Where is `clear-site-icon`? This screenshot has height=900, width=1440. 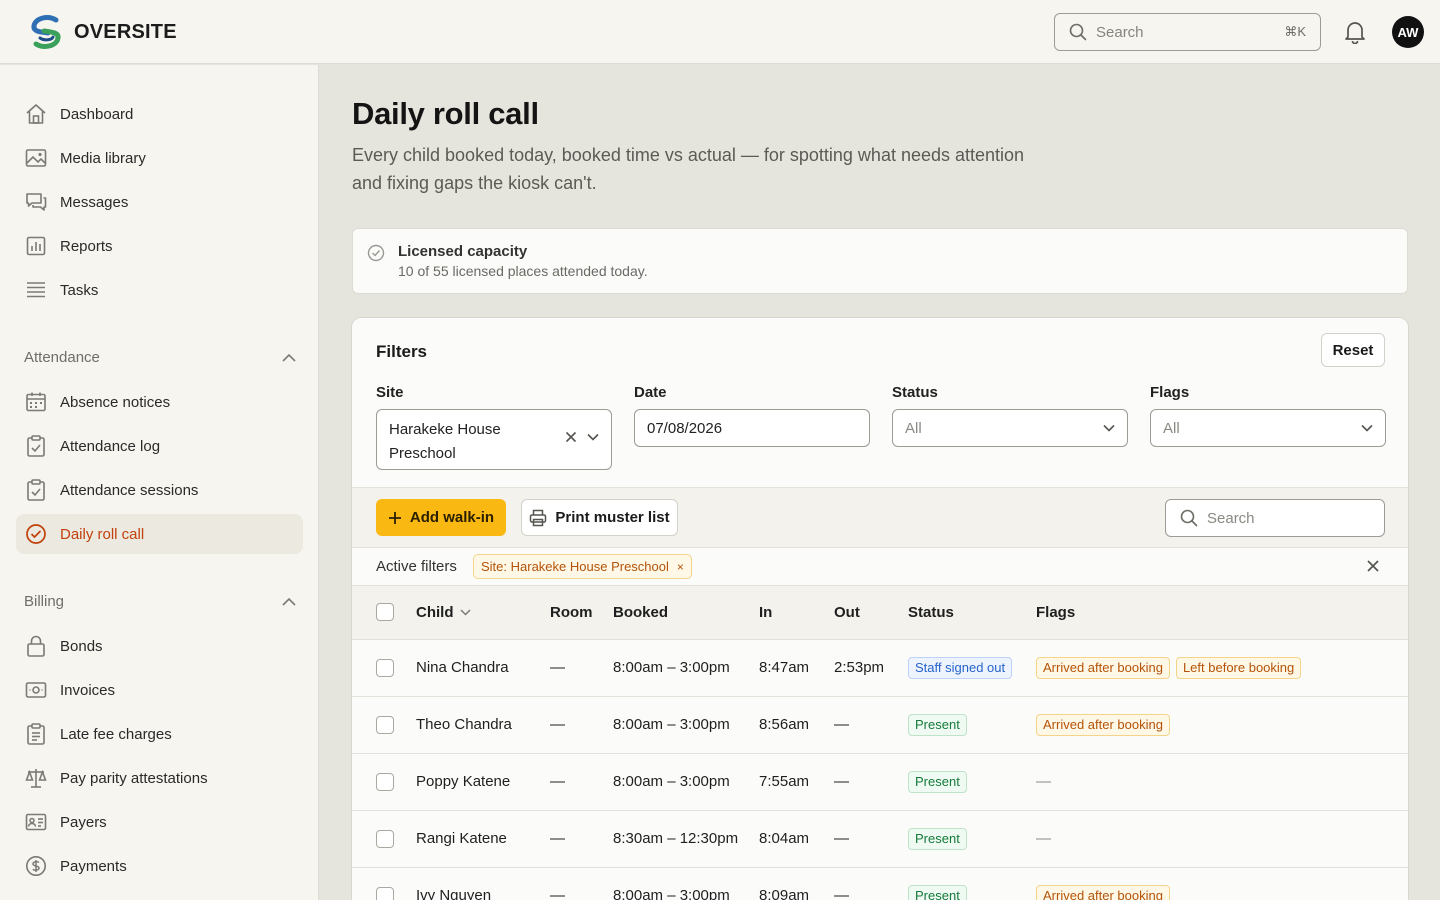
clear-site-icon is located at coordinates (571, 437).